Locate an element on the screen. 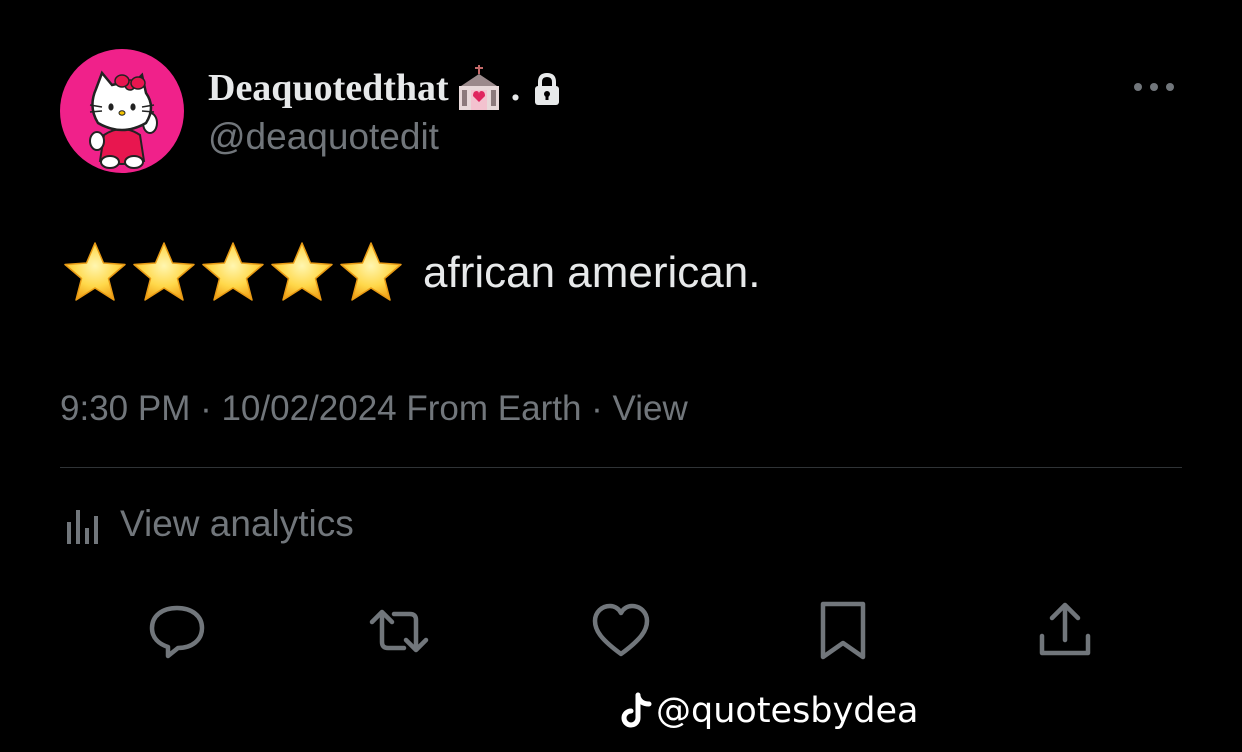  watermark-text: @quotesbydea is located at coordinates (787, 711).